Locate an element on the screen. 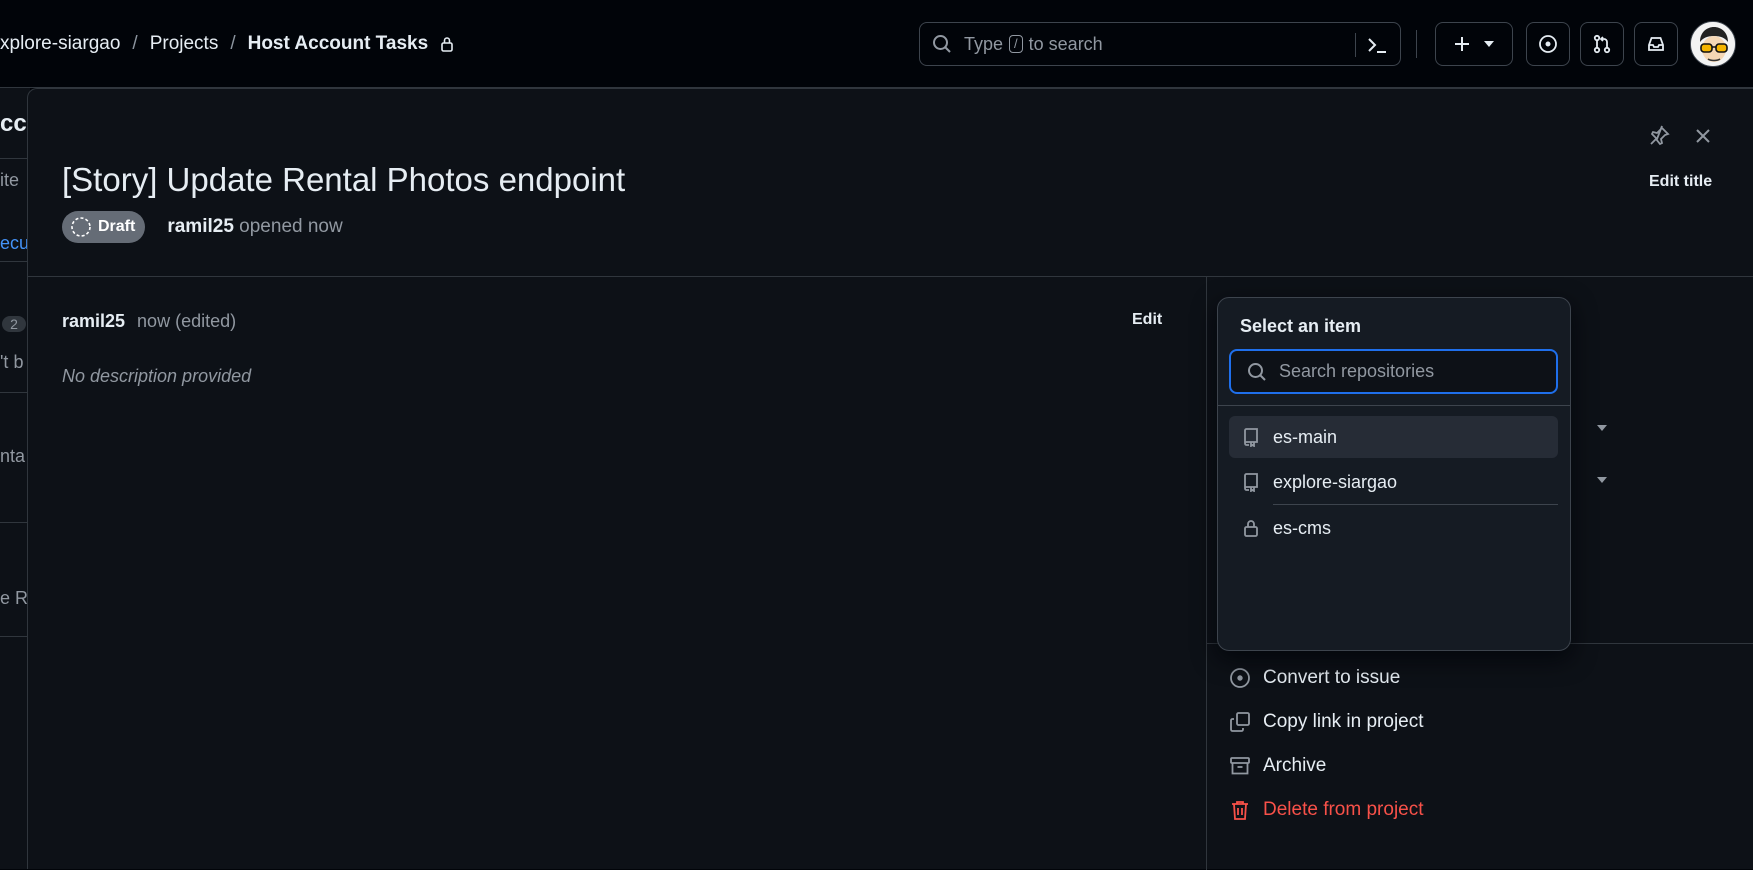 The height and width of the screenshot is (870, 1753). archive-button: Archive is located at coordinates (1277, 766).